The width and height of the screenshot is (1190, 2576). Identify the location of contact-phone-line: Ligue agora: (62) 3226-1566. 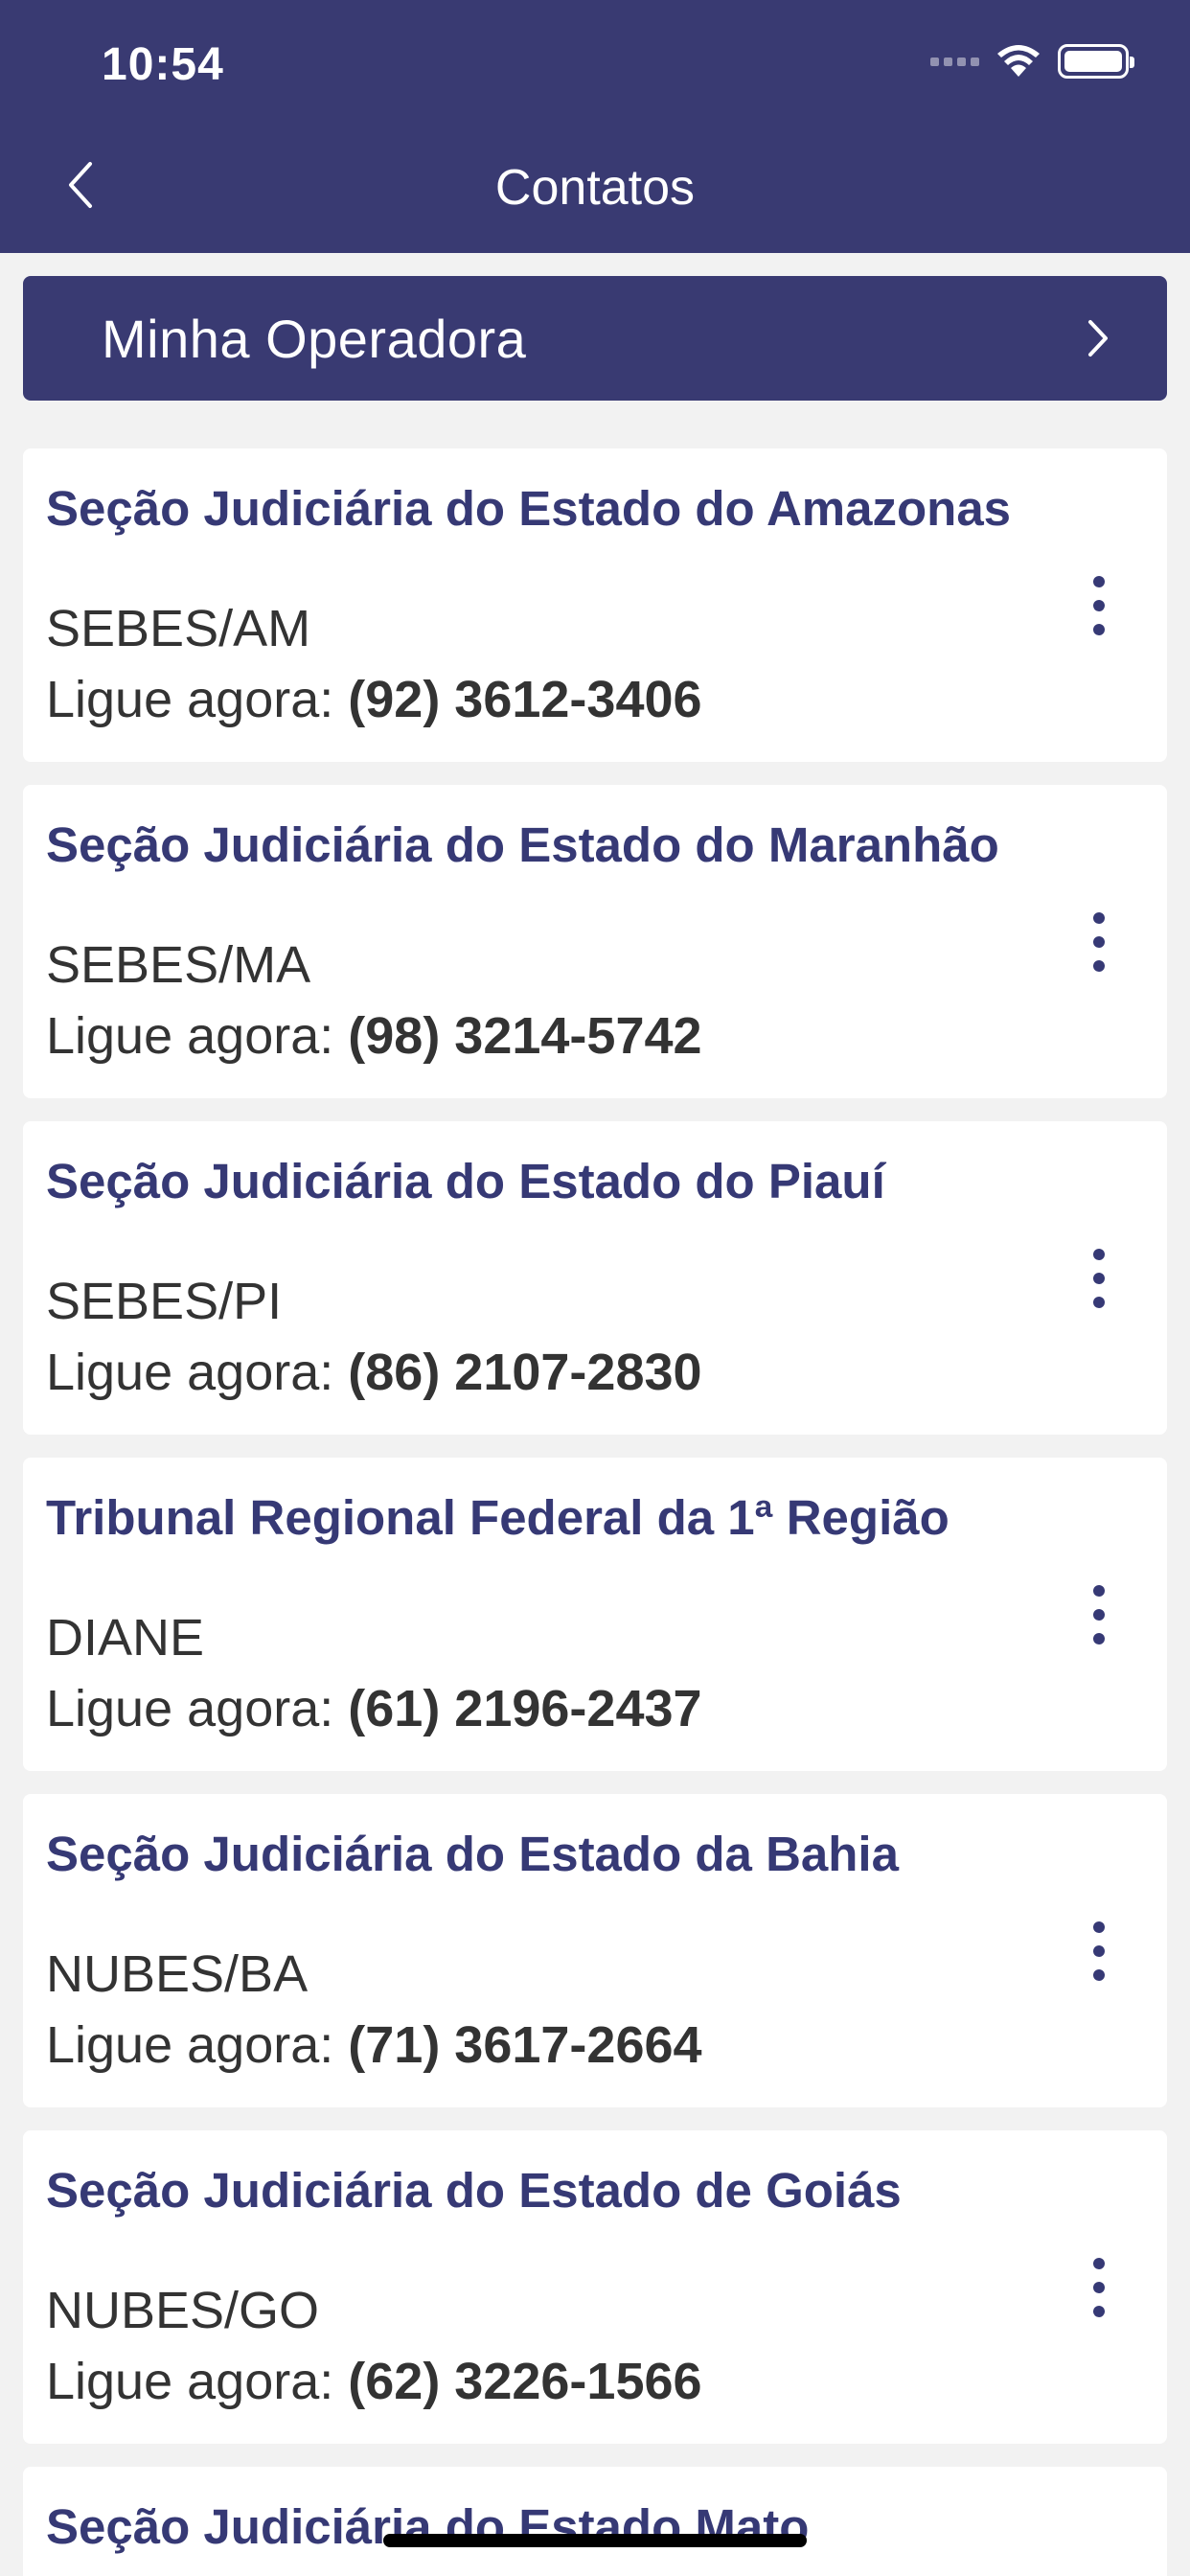
(534, 2381).